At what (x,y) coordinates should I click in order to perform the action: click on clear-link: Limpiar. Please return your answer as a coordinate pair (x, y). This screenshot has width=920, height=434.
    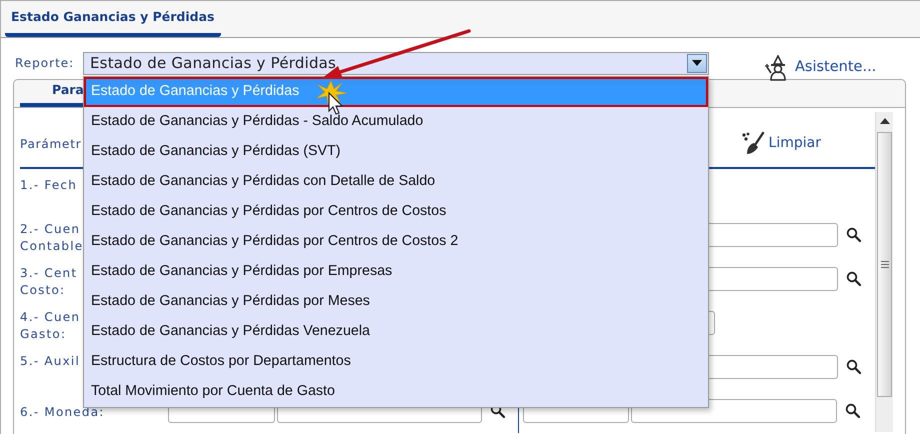
    Looking at the image, I should click on (780, 143).